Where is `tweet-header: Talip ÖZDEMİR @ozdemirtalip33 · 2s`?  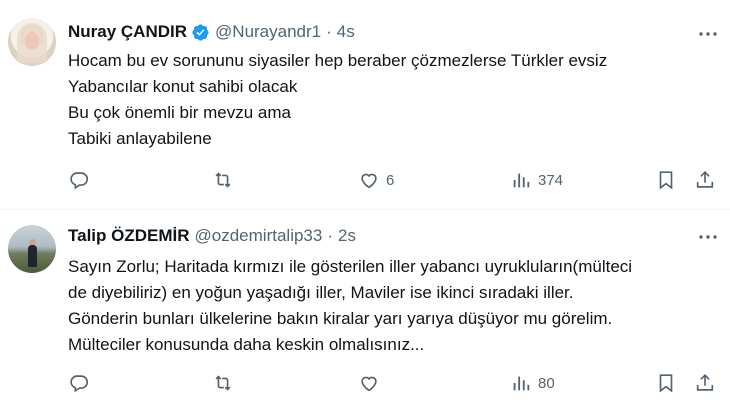
tweet-header: Talip ÖZDEMİR @ozdemirtalip33 · 2s is located at coordinates (212, 236).